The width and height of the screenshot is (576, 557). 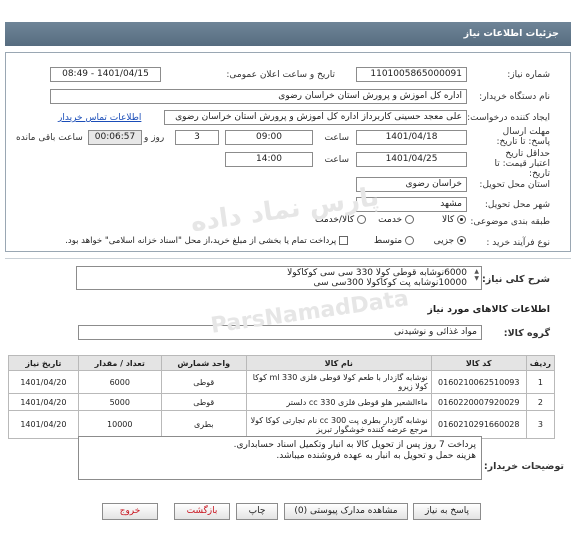 I want to click on announce-label: تاریخ و ساعت اعلان عمومی:, so click(x=280, y=75).